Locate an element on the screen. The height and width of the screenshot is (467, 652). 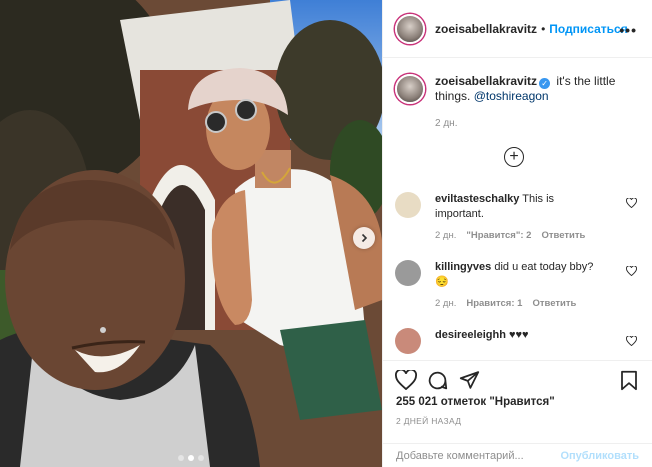
chevron-right-icon is located at coordinates (364, 238).